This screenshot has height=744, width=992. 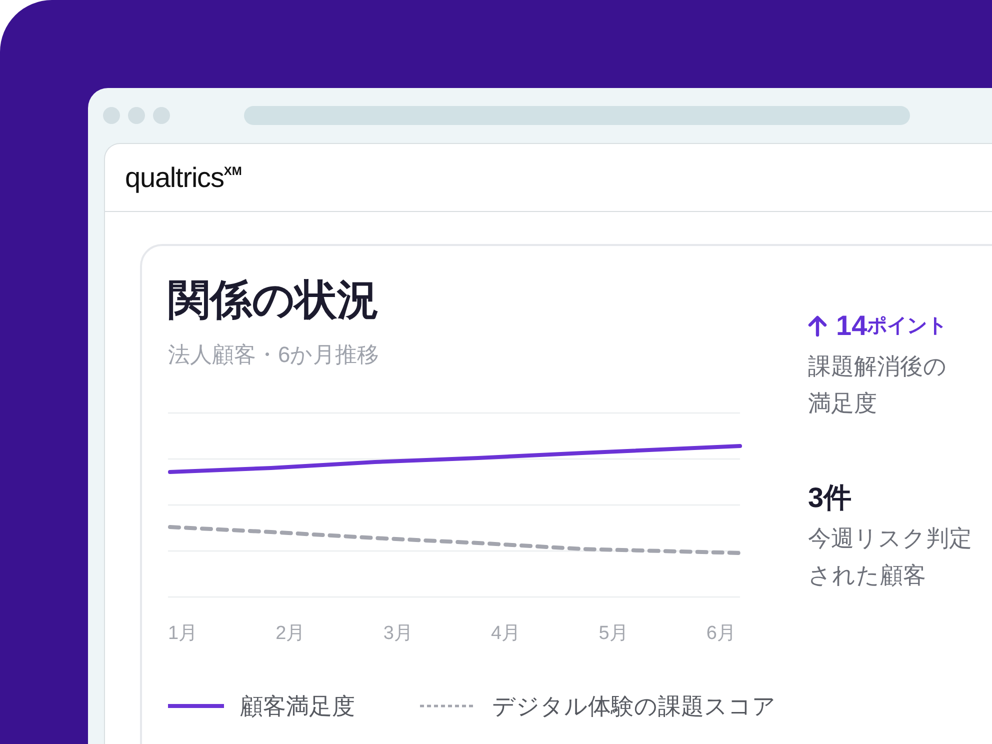 What do you see at coordinates (907, 326) in the screenshot?
I see `stat-unit: ポイント` at bounding box center [907, 326].